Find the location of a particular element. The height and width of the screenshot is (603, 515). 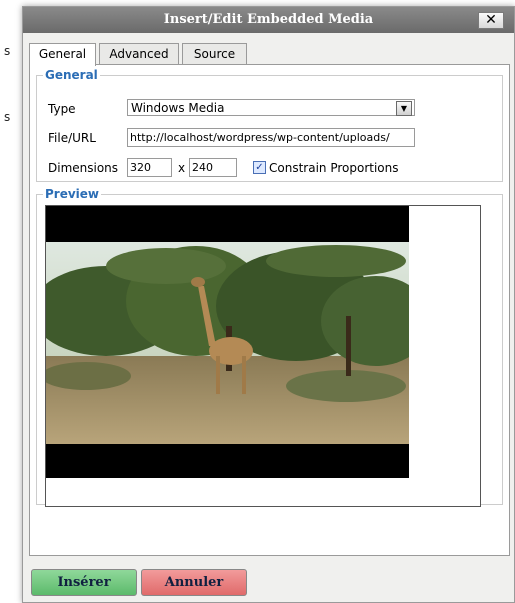

insert-button: Insérer is located at coordinates (84, 582).